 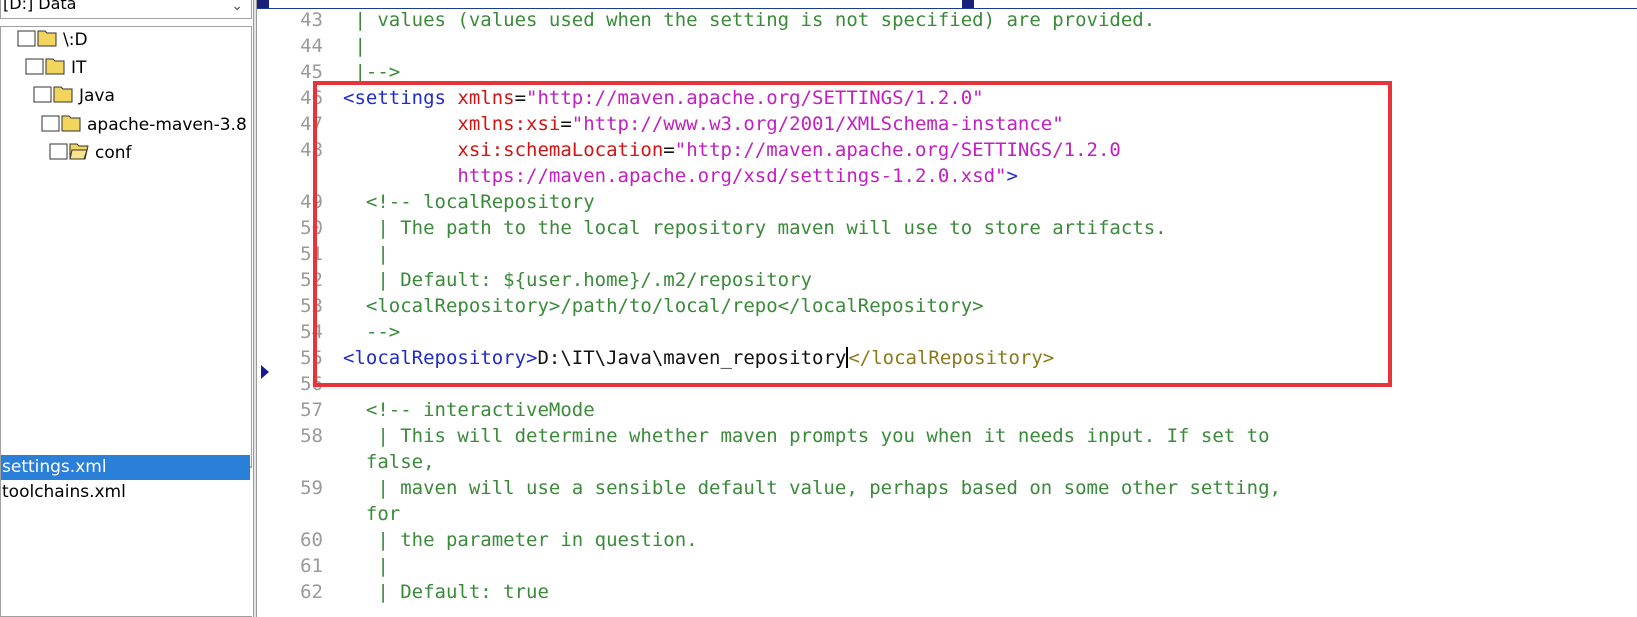 I want to click on file-name: toolchains.xml, so click(x=64, y=492).